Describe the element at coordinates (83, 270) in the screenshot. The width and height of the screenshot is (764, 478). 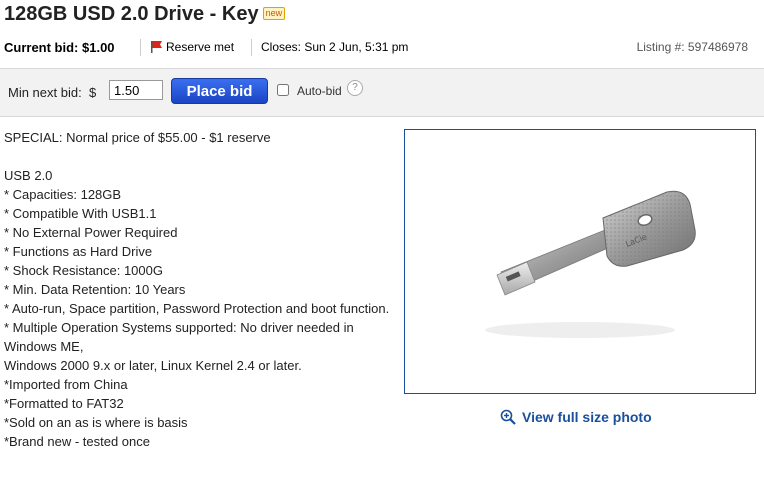
I see `description-line: * Shock Resistance: 1000G` at that location.